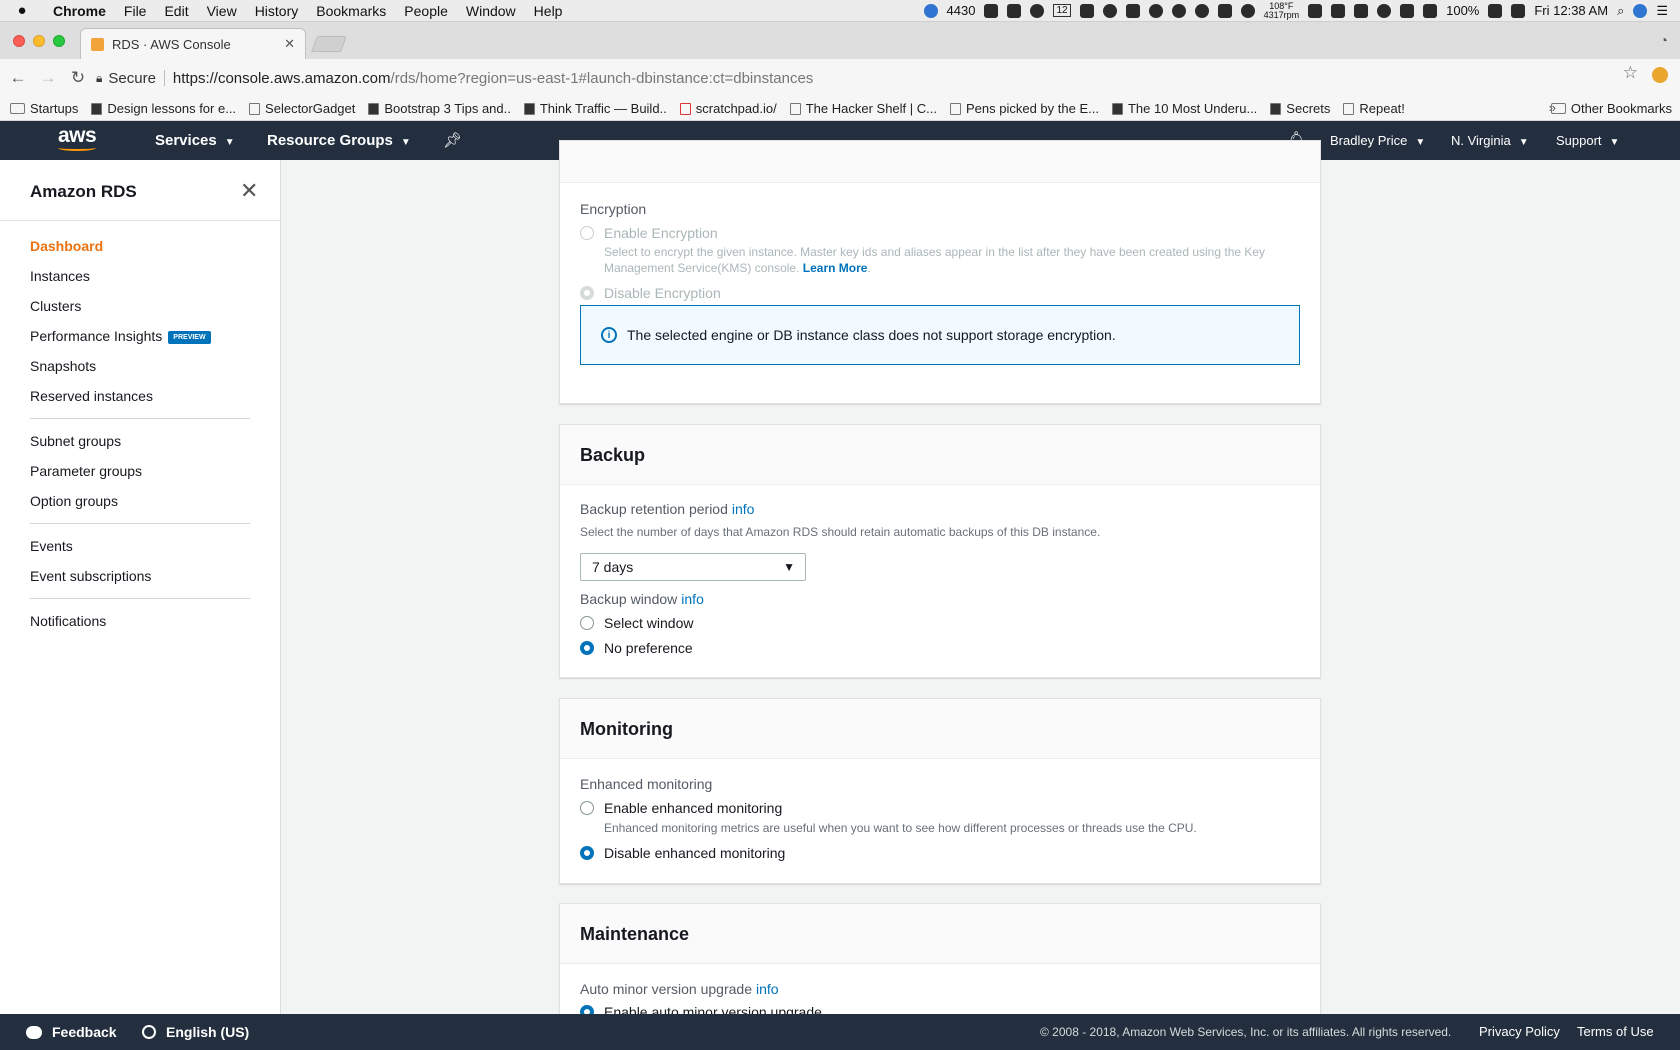  What do you see at coordinates (195, 1032) in the screenshot?
I see `language-selector: English (US)` at bounding box center [195, 1032].